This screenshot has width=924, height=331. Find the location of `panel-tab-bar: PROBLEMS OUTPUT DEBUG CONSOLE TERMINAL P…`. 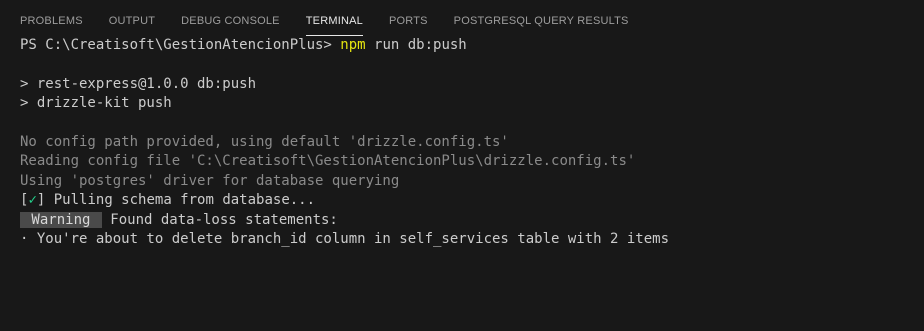

panel-tab-bar: PROBLEMS OUTPUT DEBUG CONSOLE TERMINAL P… is located at coordinates (462, 18).